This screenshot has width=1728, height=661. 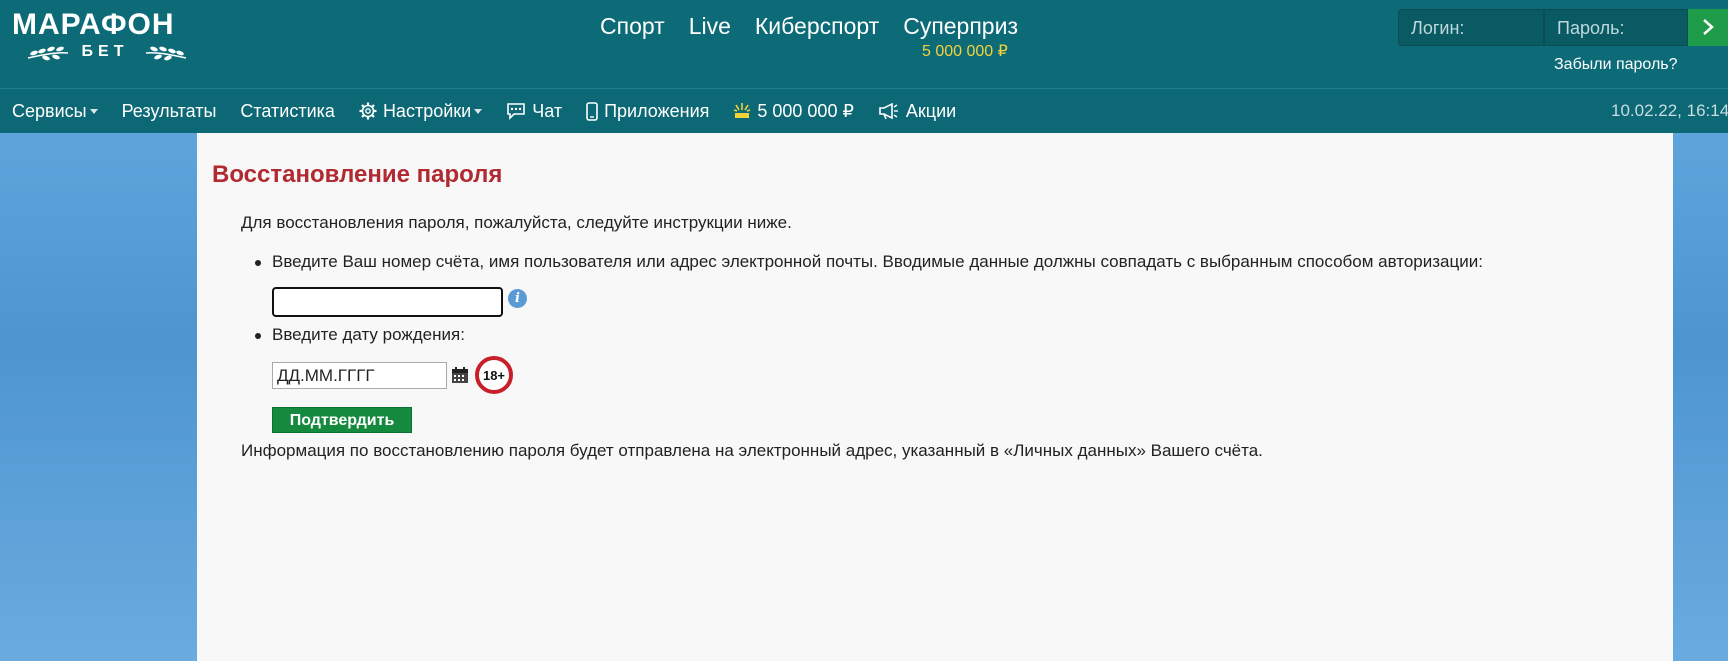 I want to click on login-submit-button, so click(x=1708, y=27).